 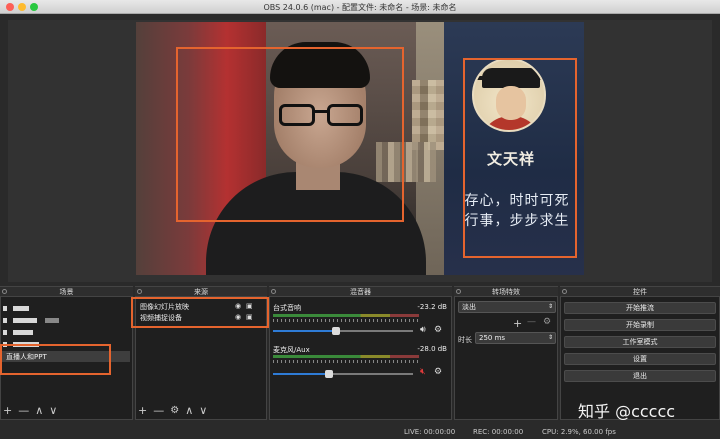 What do you see at coordinates (203, 411) in the screenshot?
I see `move-source-down-button: ∨` at bounding box center [203, 411].